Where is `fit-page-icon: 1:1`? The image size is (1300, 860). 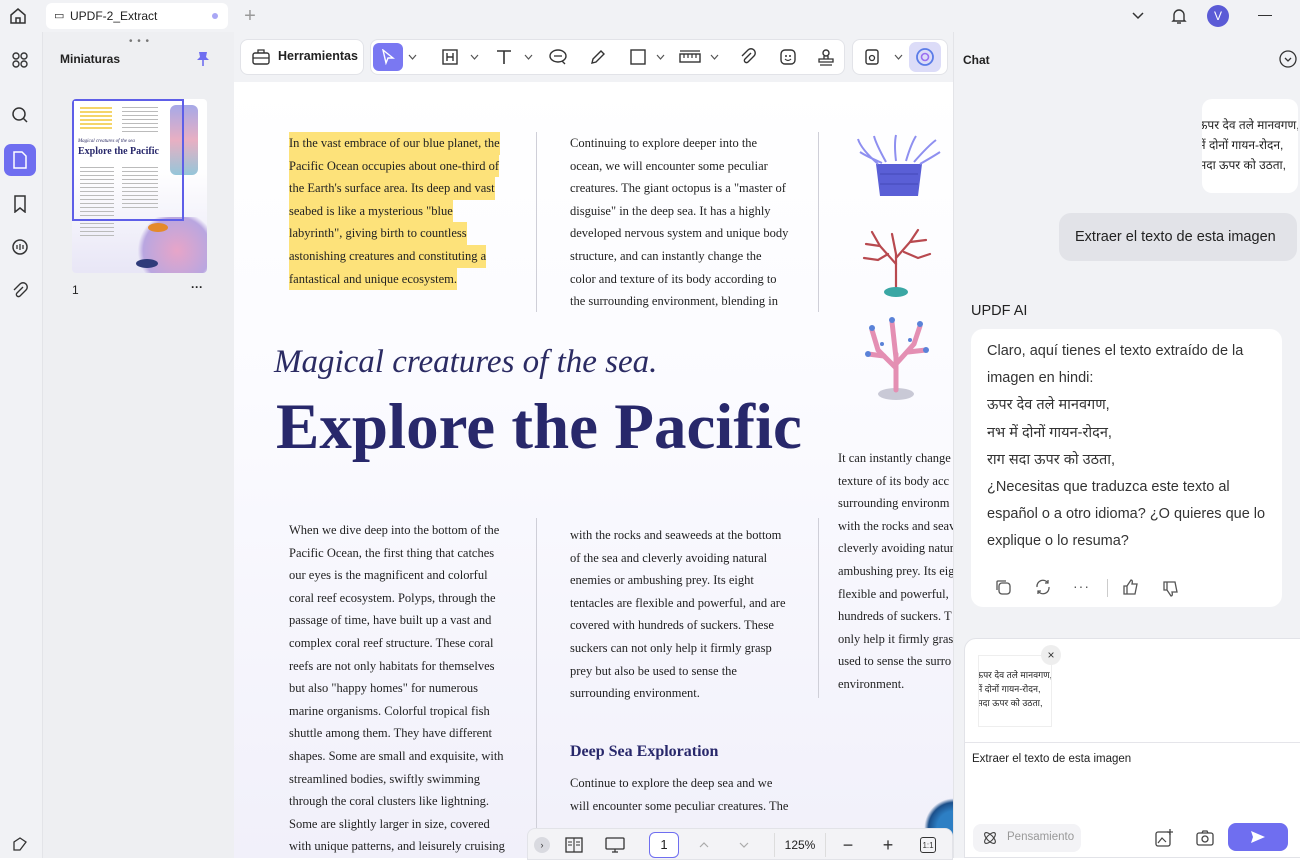 fit-page-icon: 1:1 is located at coordinates (928, 845).